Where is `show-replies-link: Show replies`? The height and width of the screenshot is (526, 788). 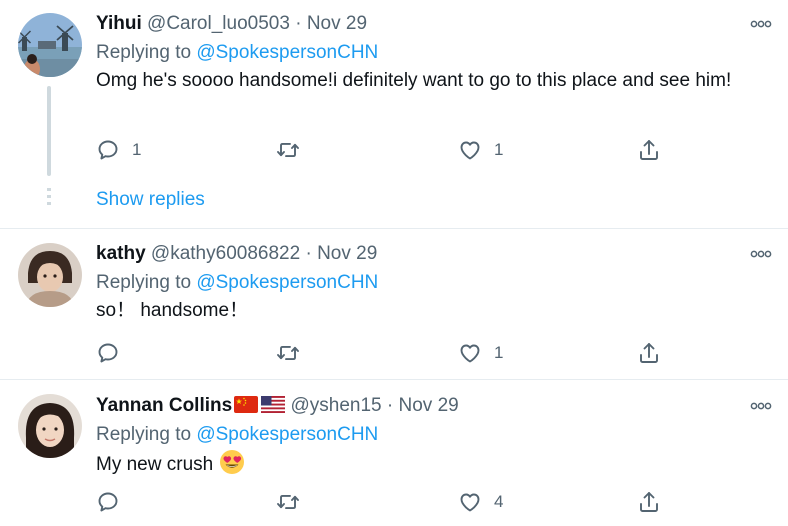 show-replies-link: Show replies is located at coordinates (150, 200).